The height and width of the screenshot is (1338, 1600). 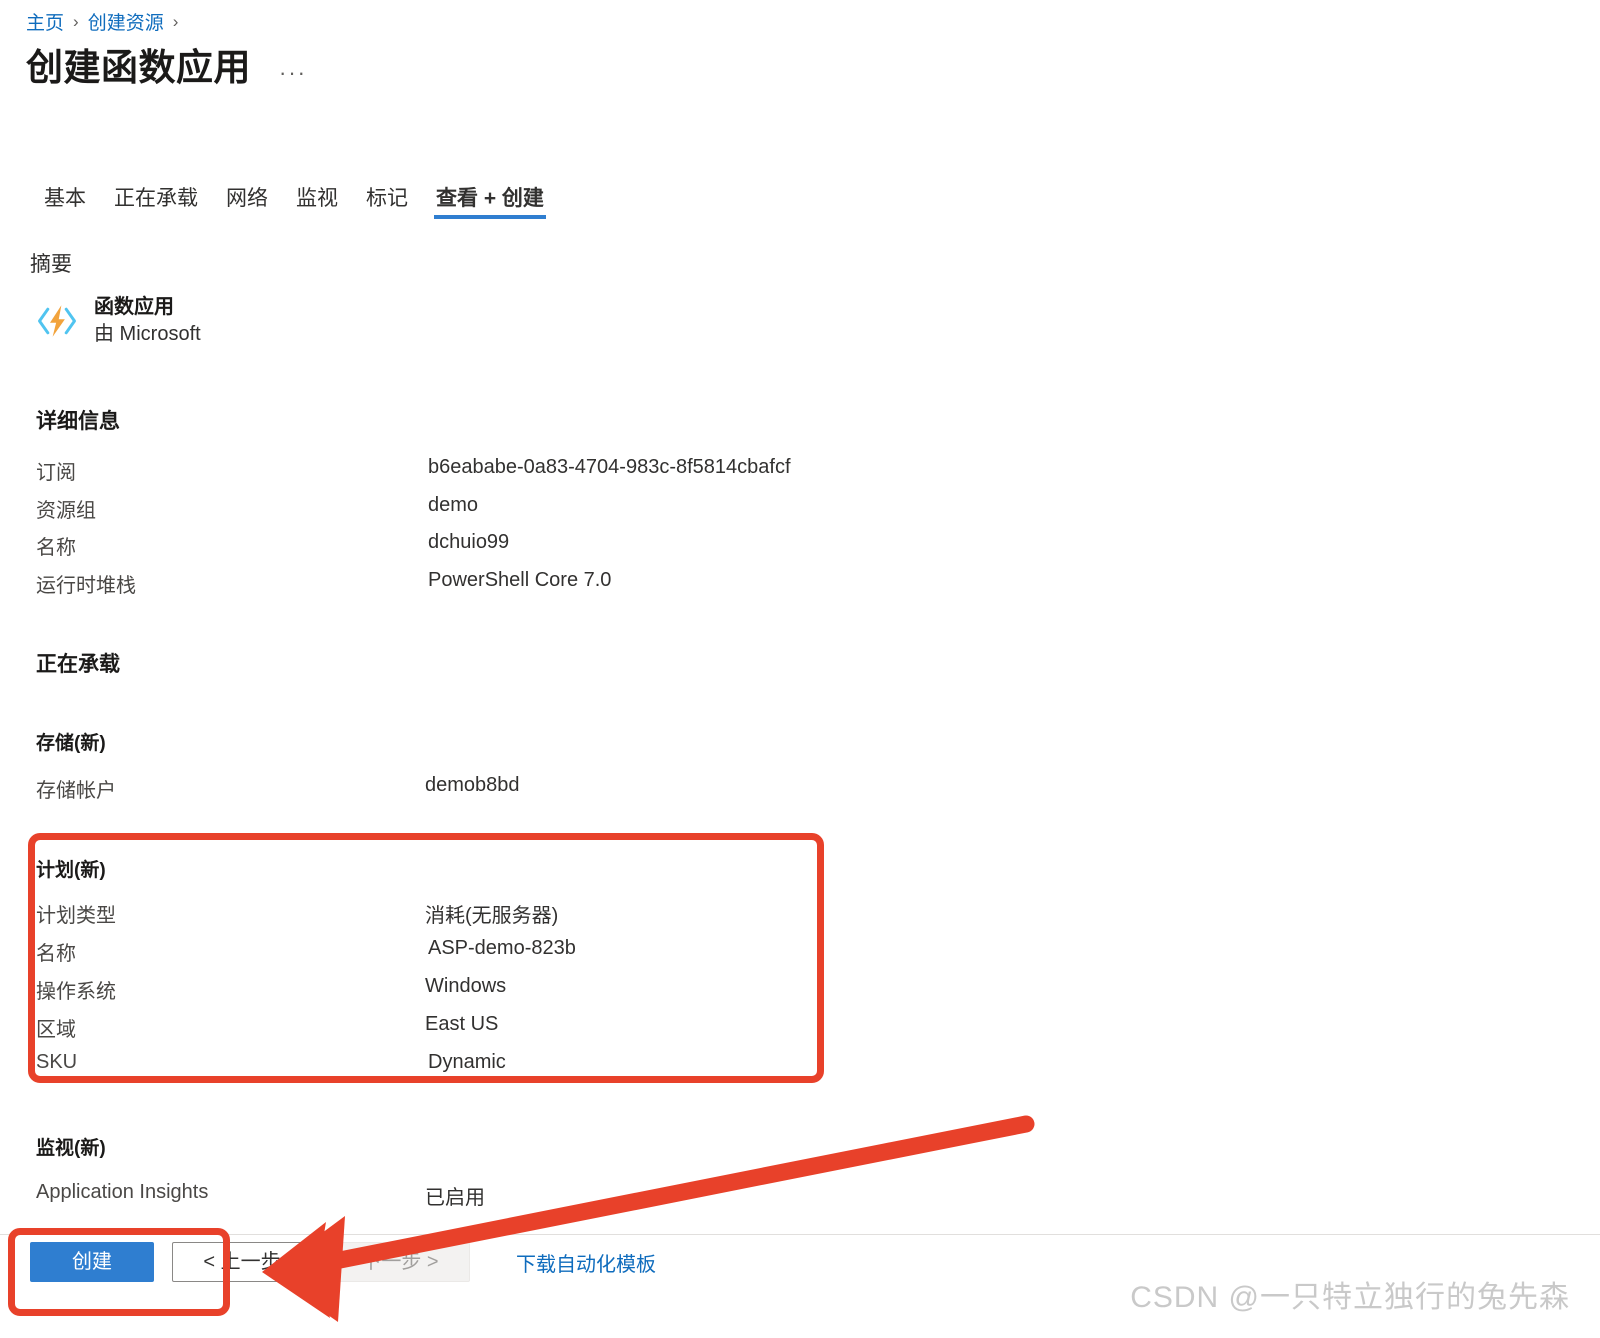 I want to click on plan-row-value-plan-type: 消耗(无服务器), so click(x=492, y=916).